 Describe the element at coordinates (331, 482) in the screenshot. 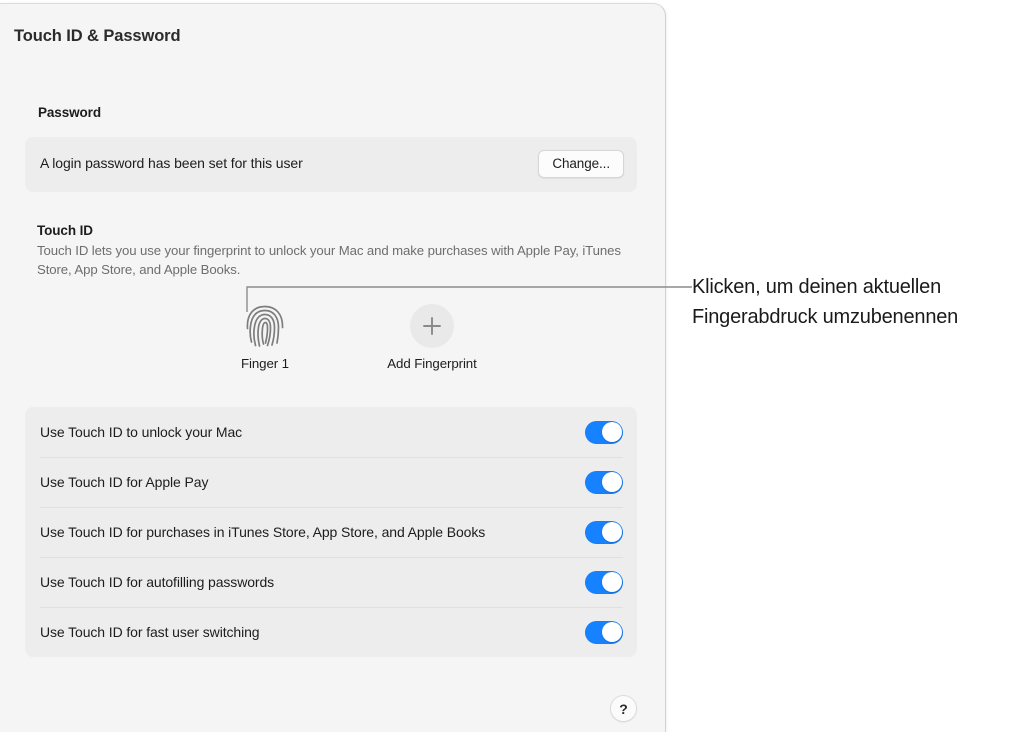

I see `option-row-apple-pay: Use Touch ID for Apple Pay` at that location.